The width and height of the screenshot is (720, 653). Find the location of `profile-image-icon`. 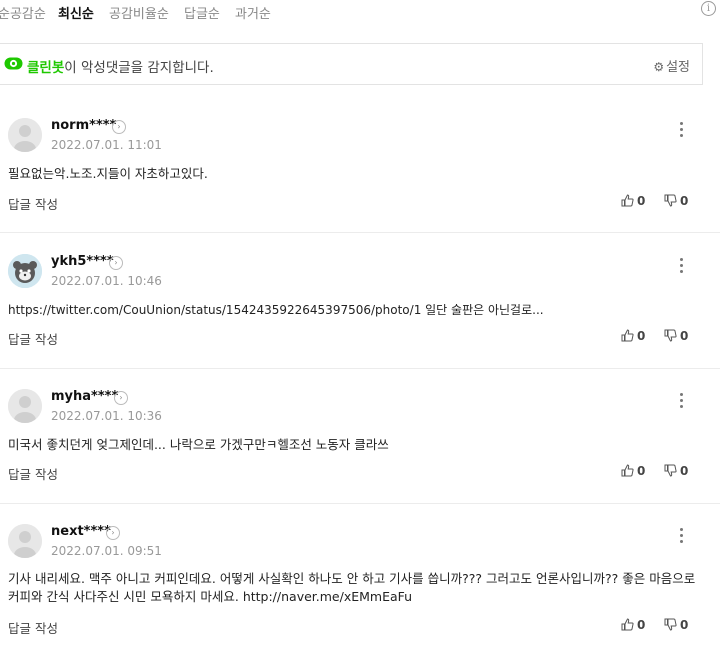

profile-image-icon is located at coordinates (25, 271).